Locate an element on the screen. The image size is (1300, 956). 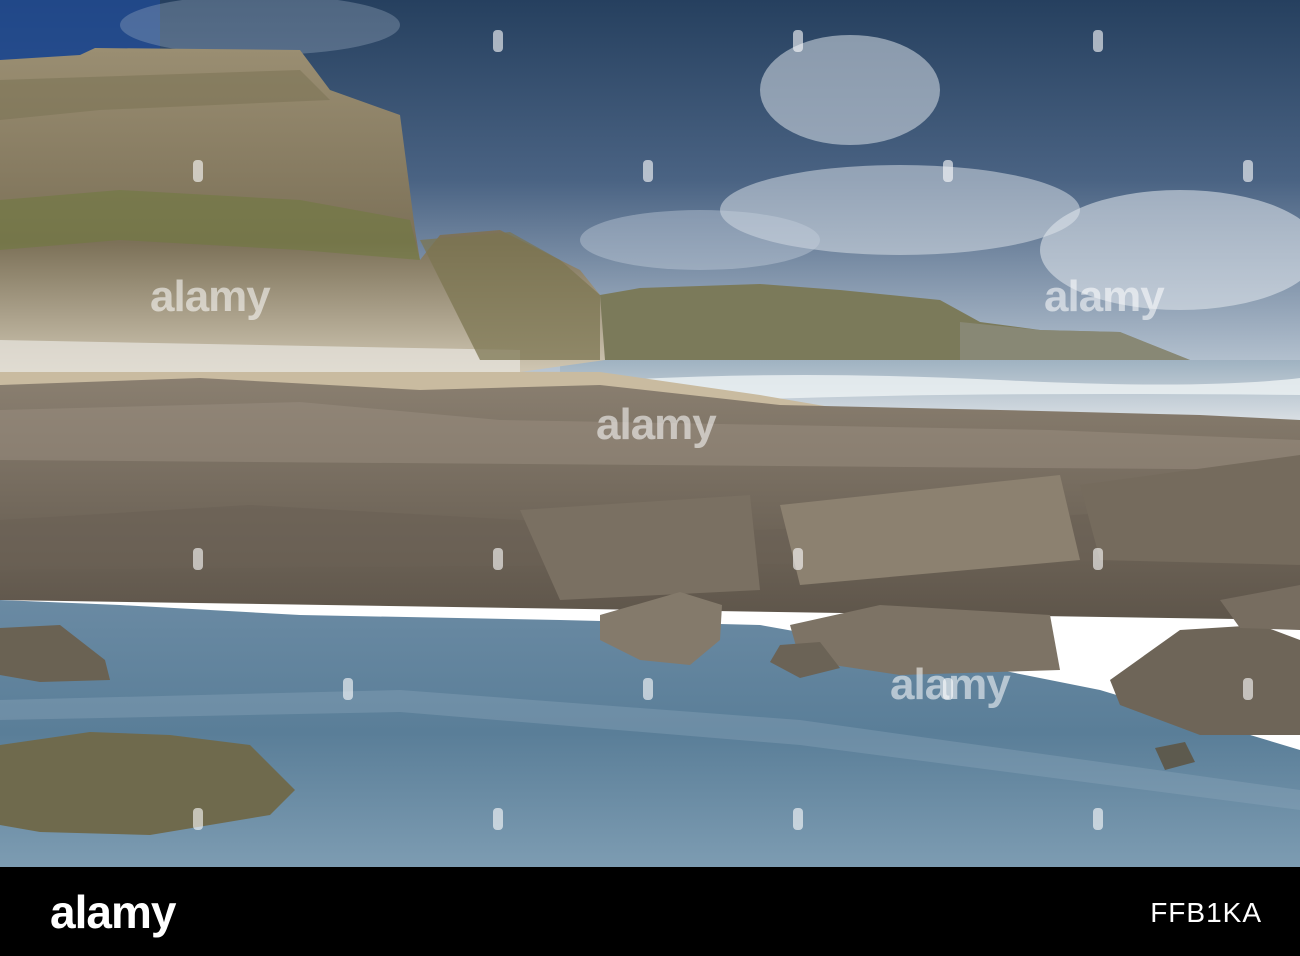
image-code: FFB1KA is located at coordinates (1206, 912).